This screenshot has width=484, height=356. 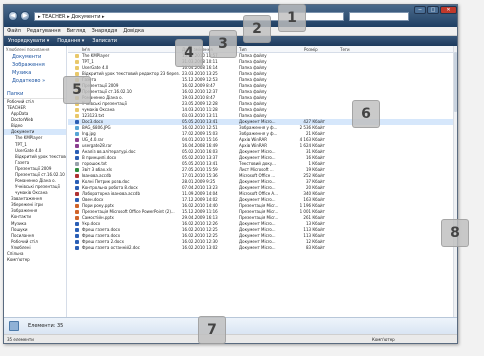 I want to click on file-name: Фреш газета останній2.doc, so click(x=111, y=247).